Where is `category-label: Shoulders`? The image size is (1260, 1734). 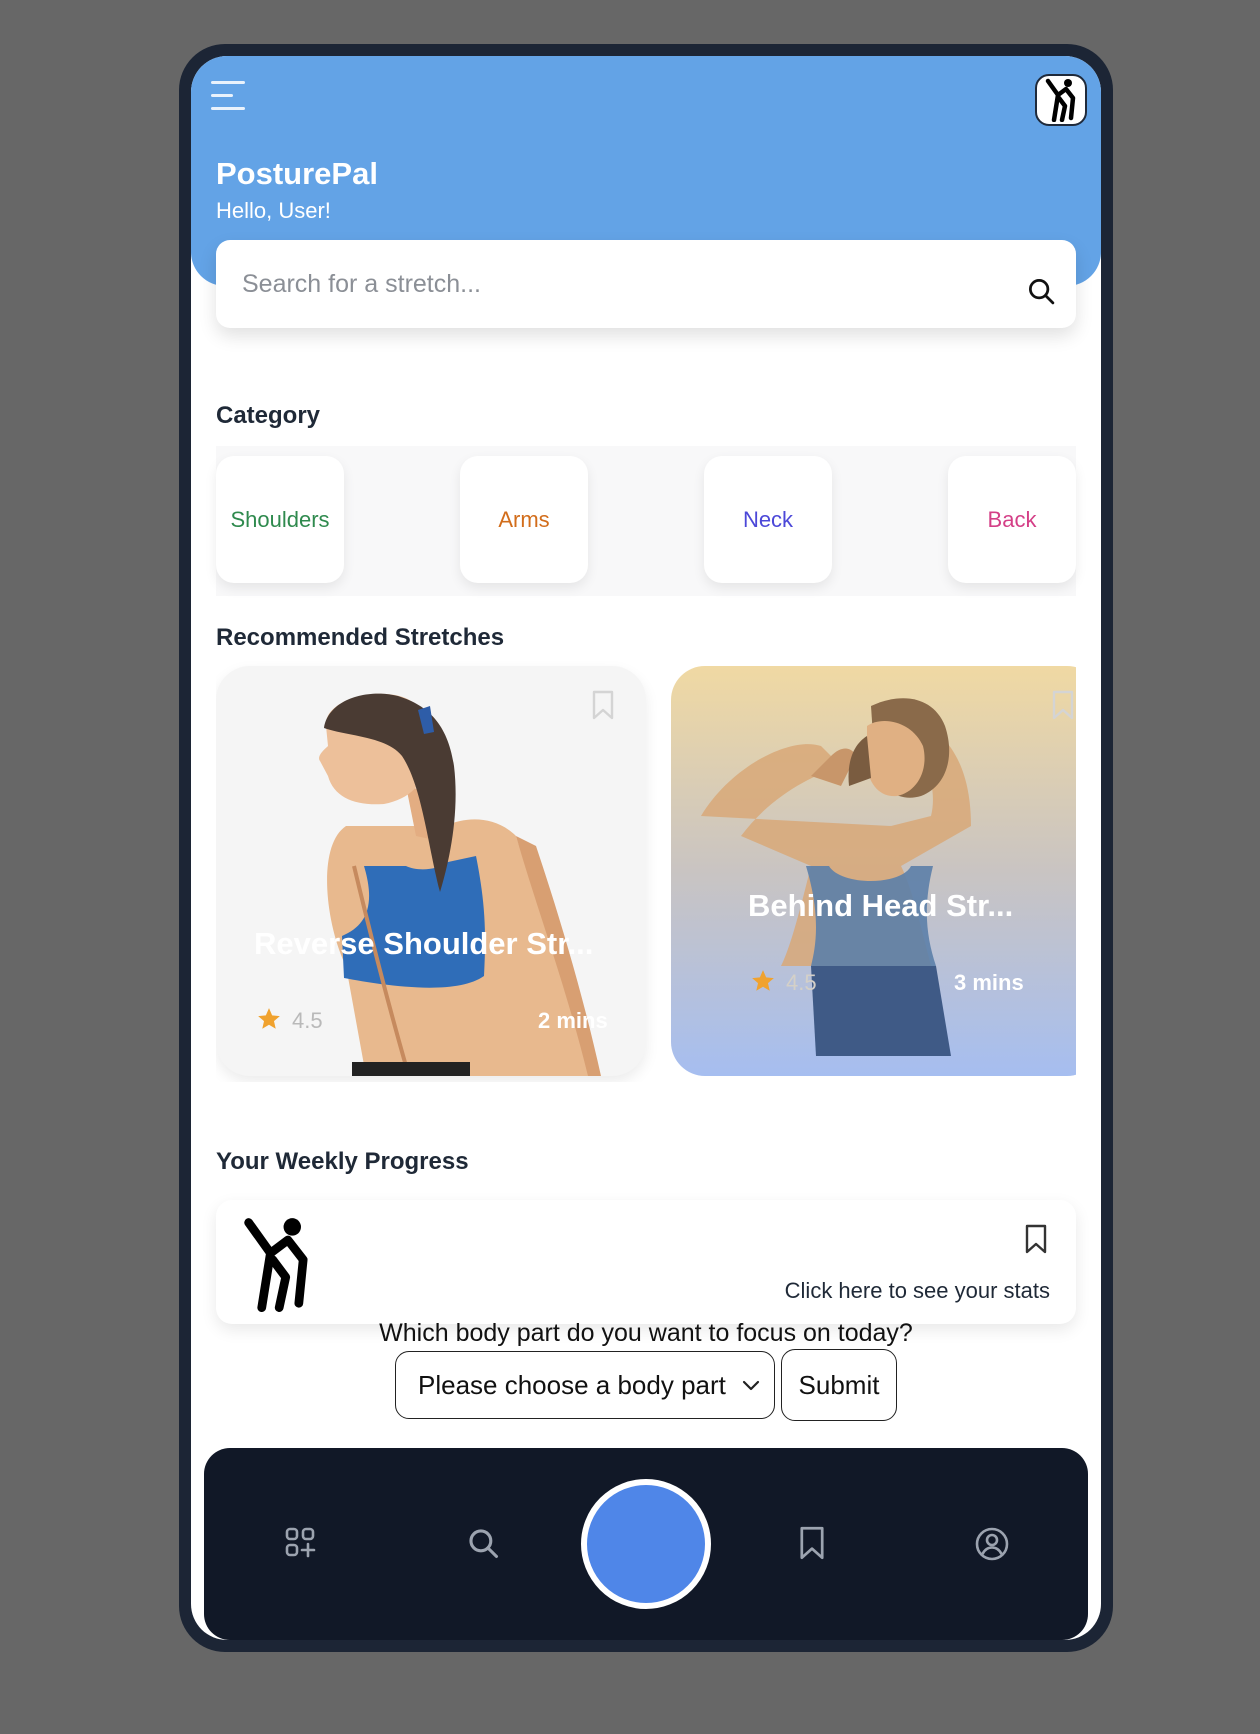
category-label: Shoulders is located at coordinates (280, 519).